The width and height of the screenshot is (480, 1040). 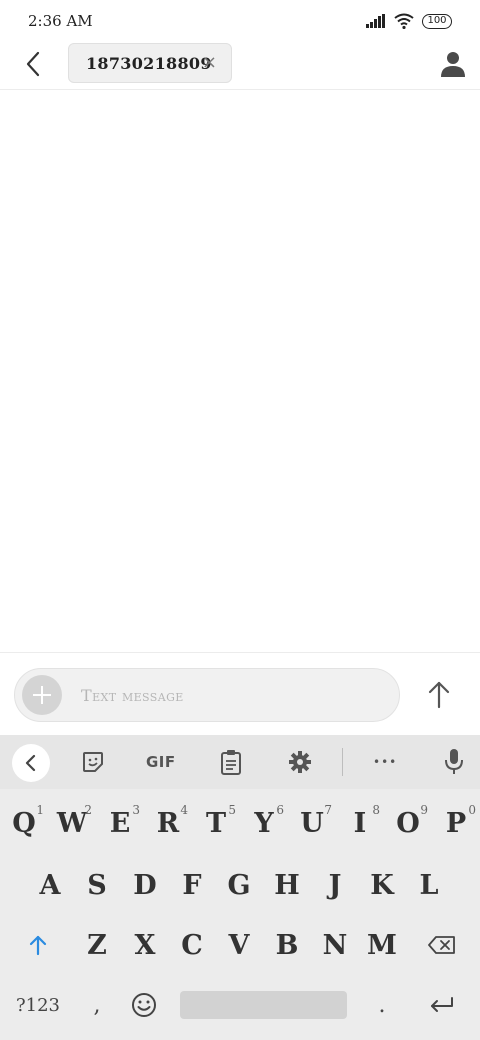 I want to click on key-label: P, so click(x=456, y=823).